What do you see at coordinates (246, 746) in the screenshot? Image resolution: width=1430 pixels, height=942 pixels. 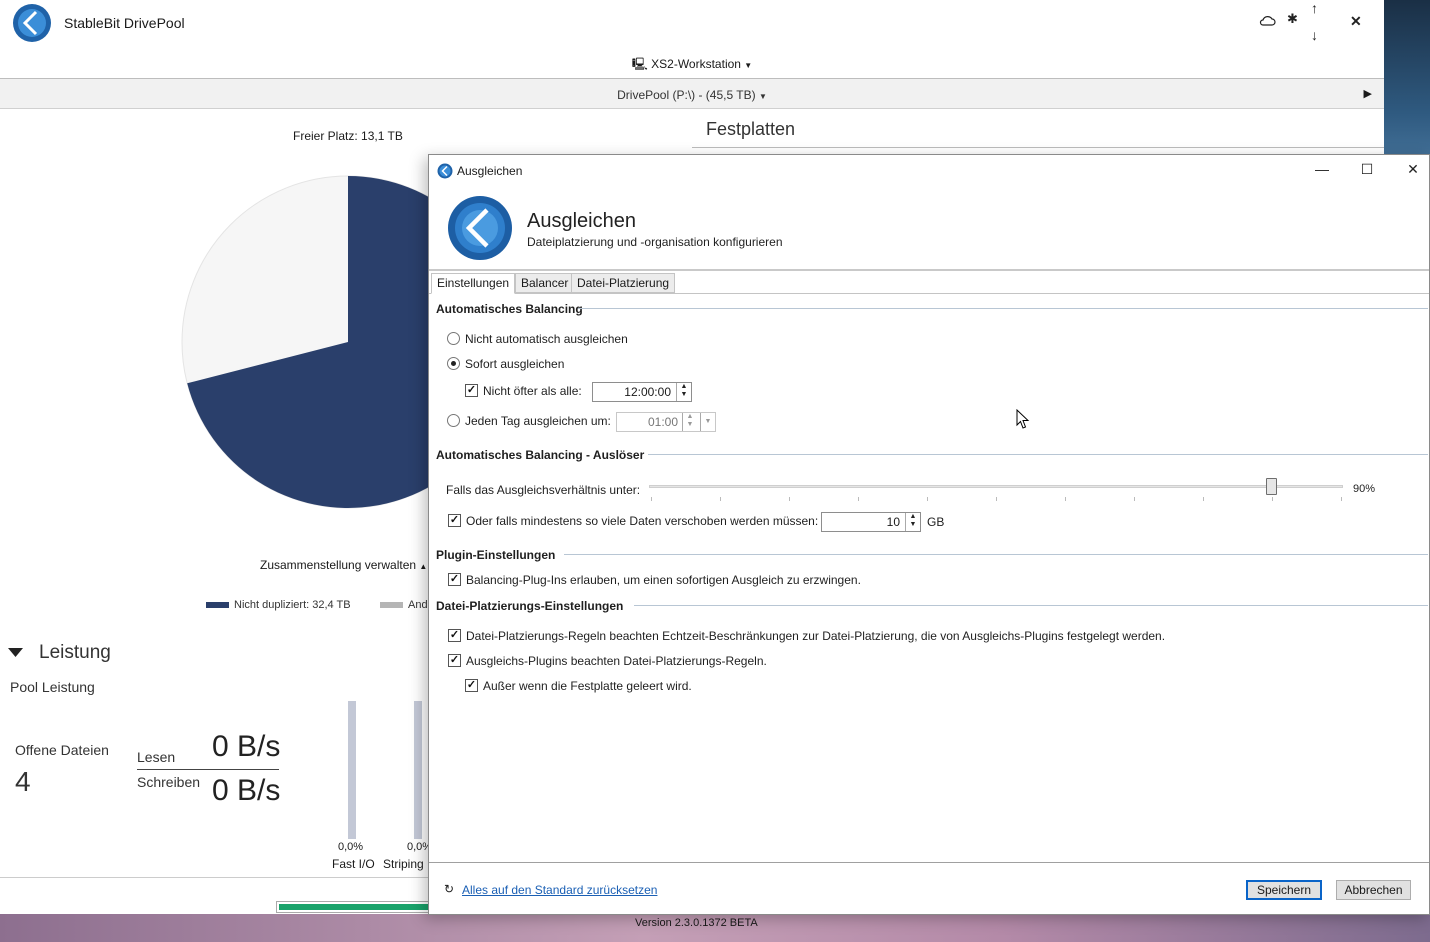 I see `read-value: 0 B/s` at bounding box center [246, 746].